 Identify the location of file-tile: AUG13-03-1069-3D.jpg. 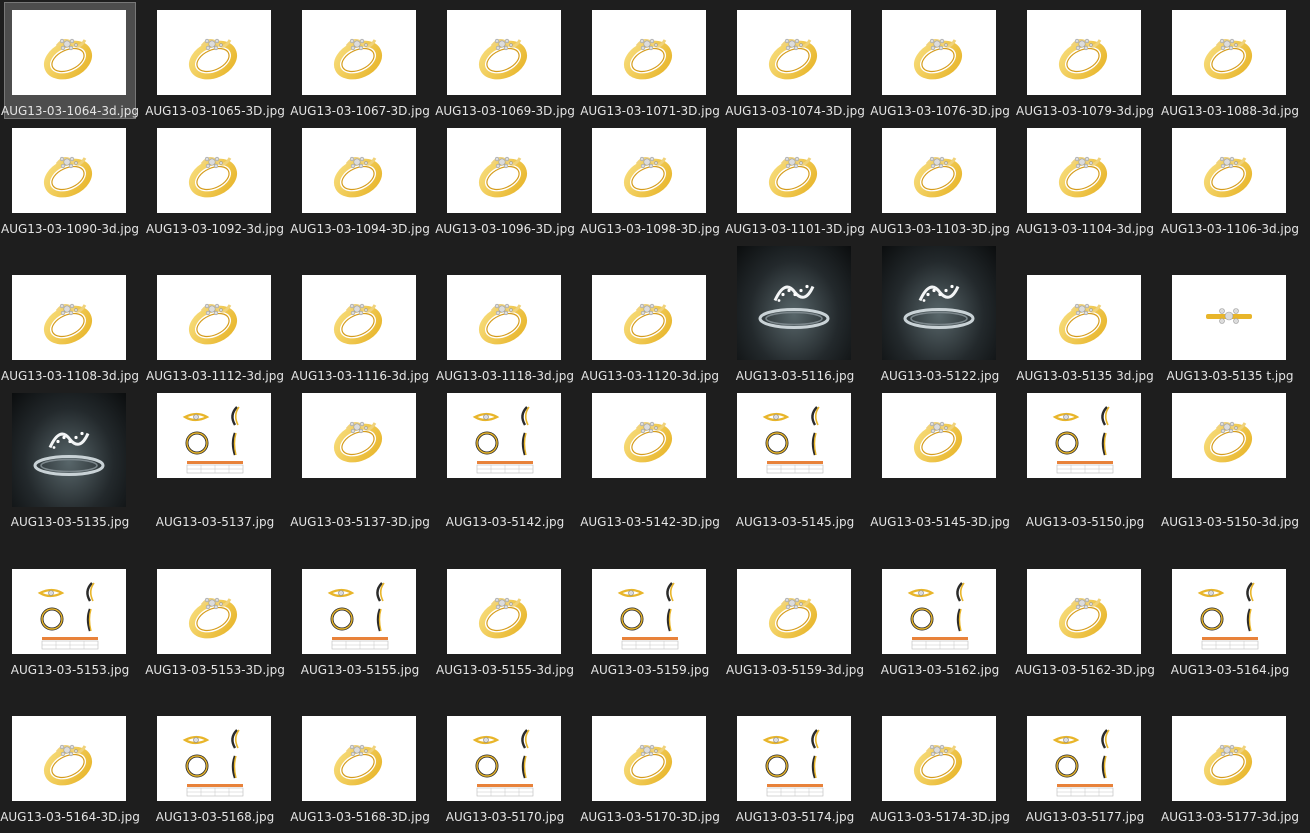
(505, 60).